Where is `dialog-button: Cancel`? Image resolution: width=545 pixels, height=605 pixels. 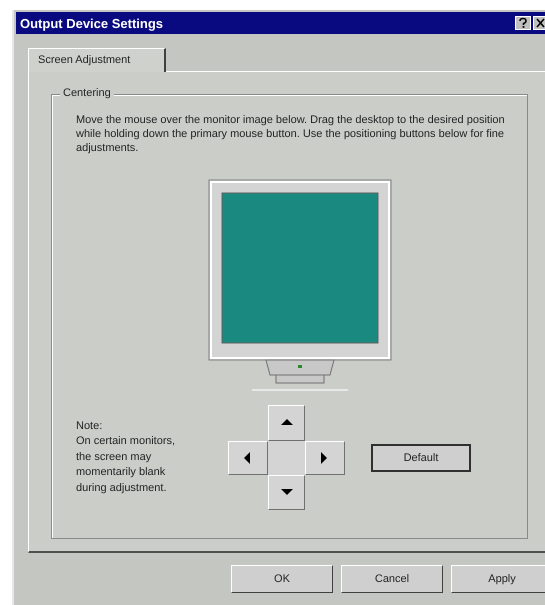
dialog-button: Cancel is located at coordinates (392, 579).